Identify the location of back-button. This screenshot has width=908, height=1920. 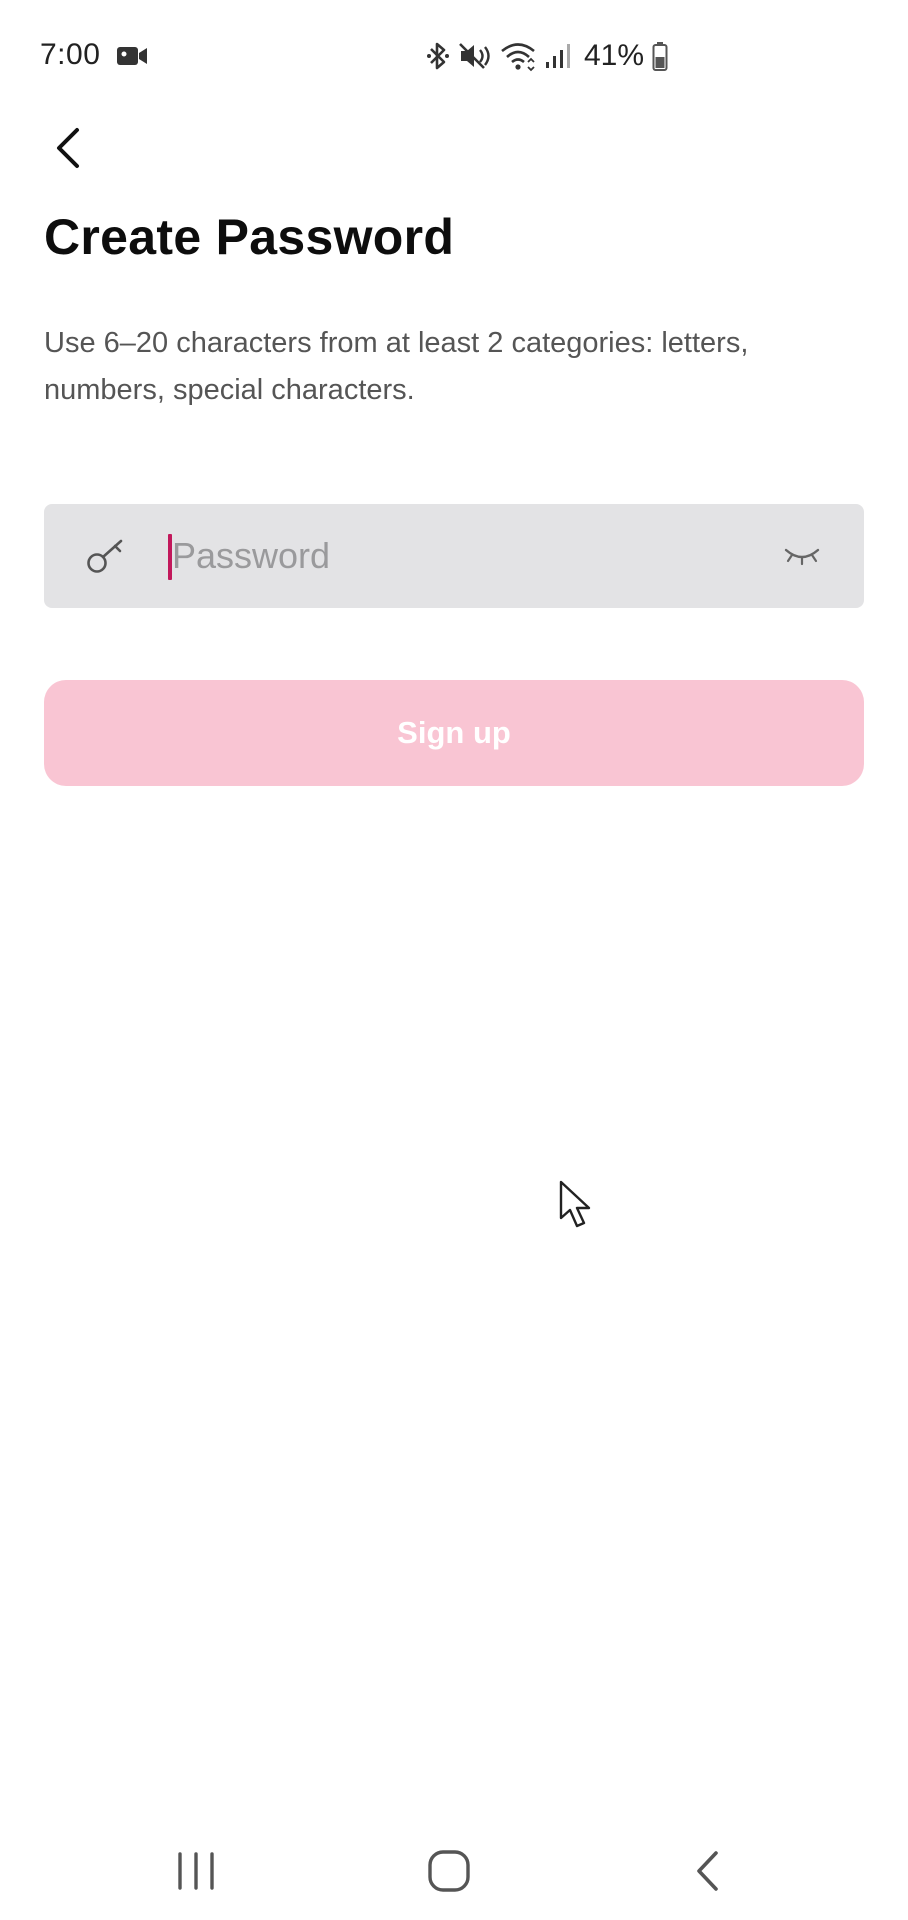
(68, 148).